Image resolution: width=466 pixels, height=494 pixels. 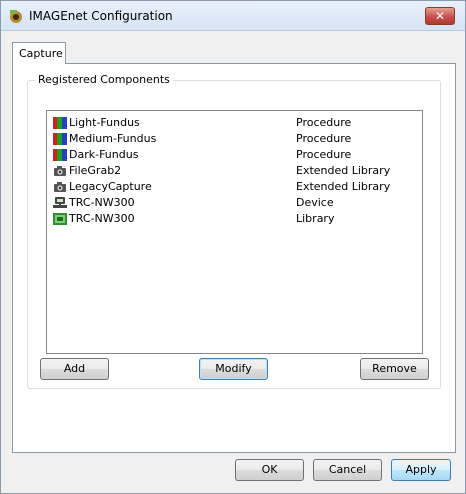 I want to click on window-title: IMAGEnet Configuration, so click(x=101, y=16).